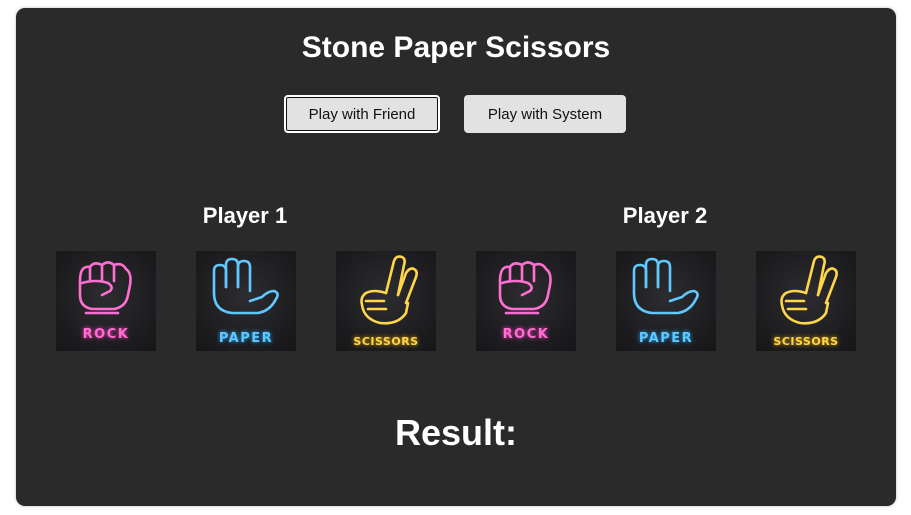 The height and width of the screenshot is (515, 911). Describe the element at coordinates (246, 301) in the screenshot. I see `player-1-paper-choice: PAPER` at that location.